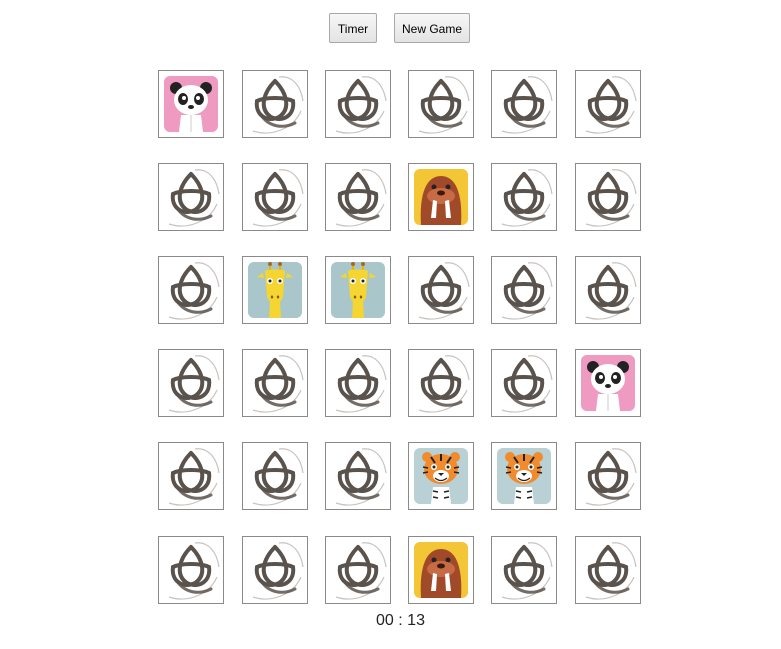 The image size is (781, 649). Describe the element at coordinates (608, 197) in the screenshot. I see `card-r2-c6` at that location.